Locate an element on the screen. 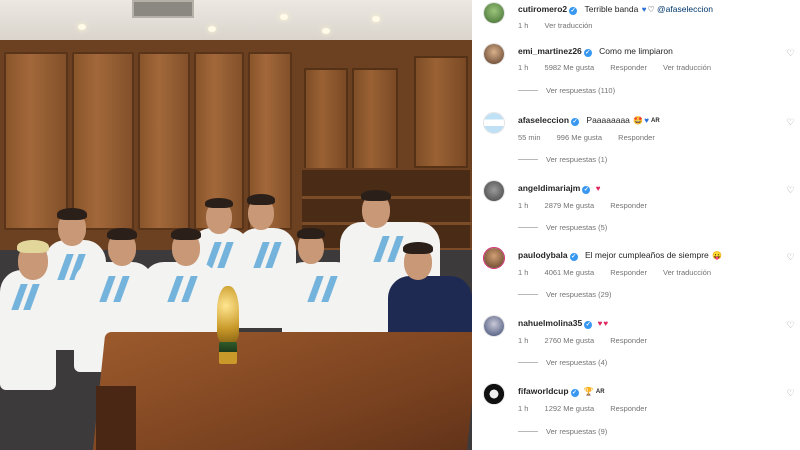 The height and width of the screenshot is (450, 800). view-replies-link: Ver respuestas (5) is located at coordinates (562, 227).